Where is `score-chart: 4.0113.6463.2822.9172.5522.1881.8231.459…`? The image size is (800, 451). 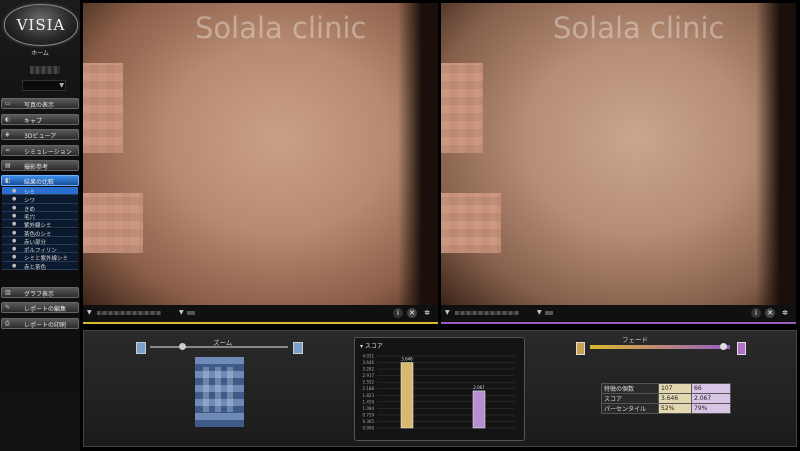 score-chart: 4.0113.6463.2822.9172.5522.1881.8231.459… is located at coordinates (439, 392).